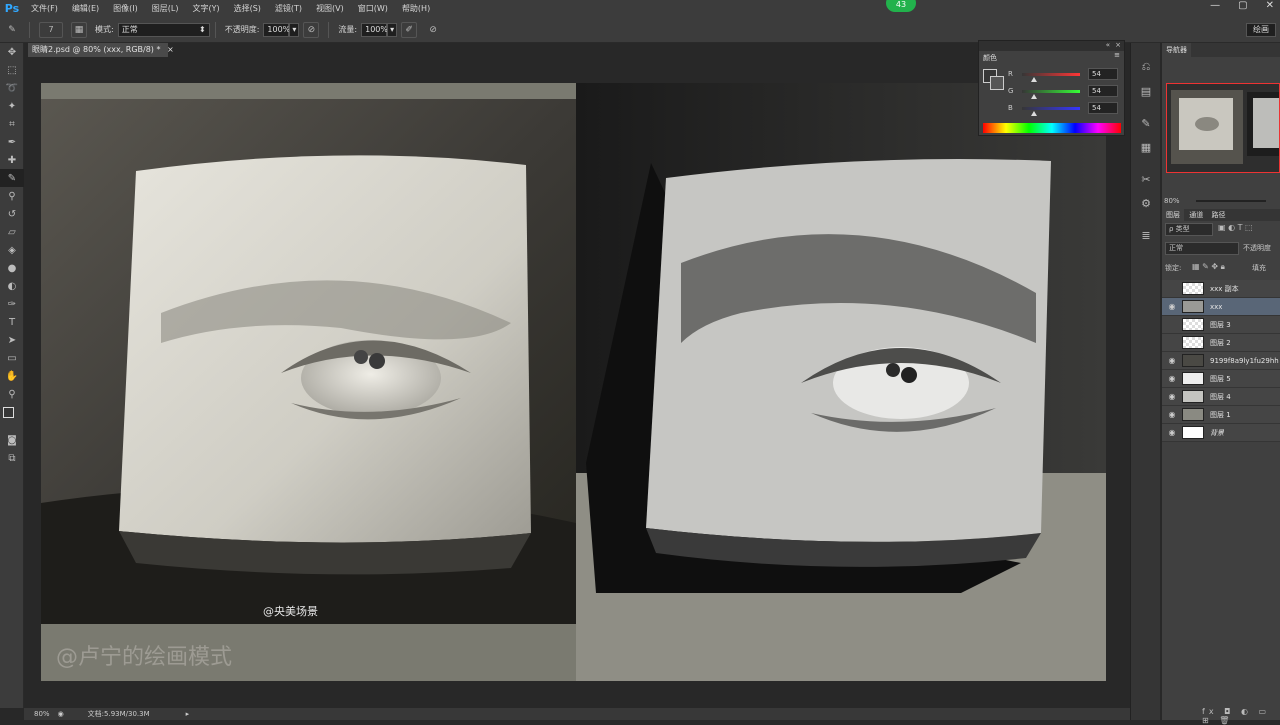  What do you see at coordinates (12, 214) in the screenshot?
I see `history-brush-tool-icon: ↺` at bounding box center [12, 214].